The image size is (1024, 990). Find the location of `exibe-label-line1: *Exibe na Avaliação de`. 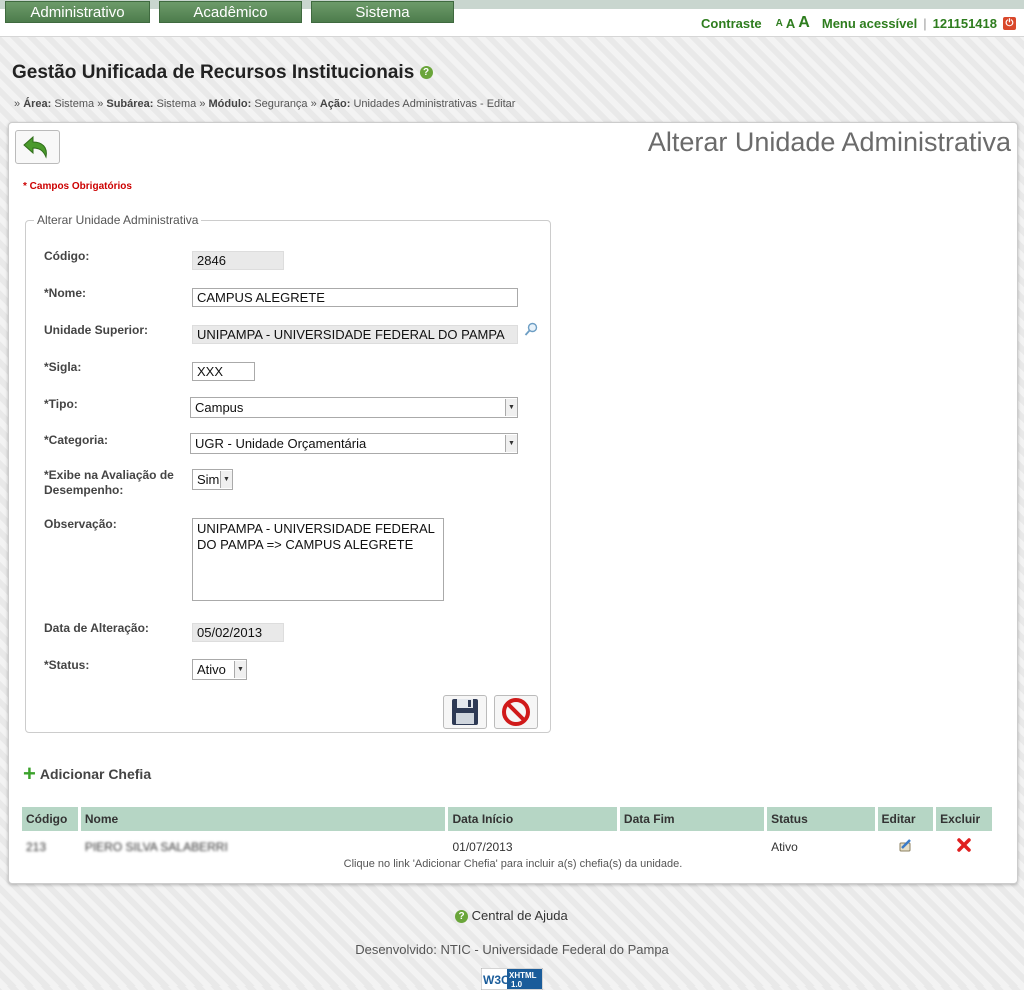

exibe-label-line1: *Exibe na Avaliação de is located at coordinates (109, 475).